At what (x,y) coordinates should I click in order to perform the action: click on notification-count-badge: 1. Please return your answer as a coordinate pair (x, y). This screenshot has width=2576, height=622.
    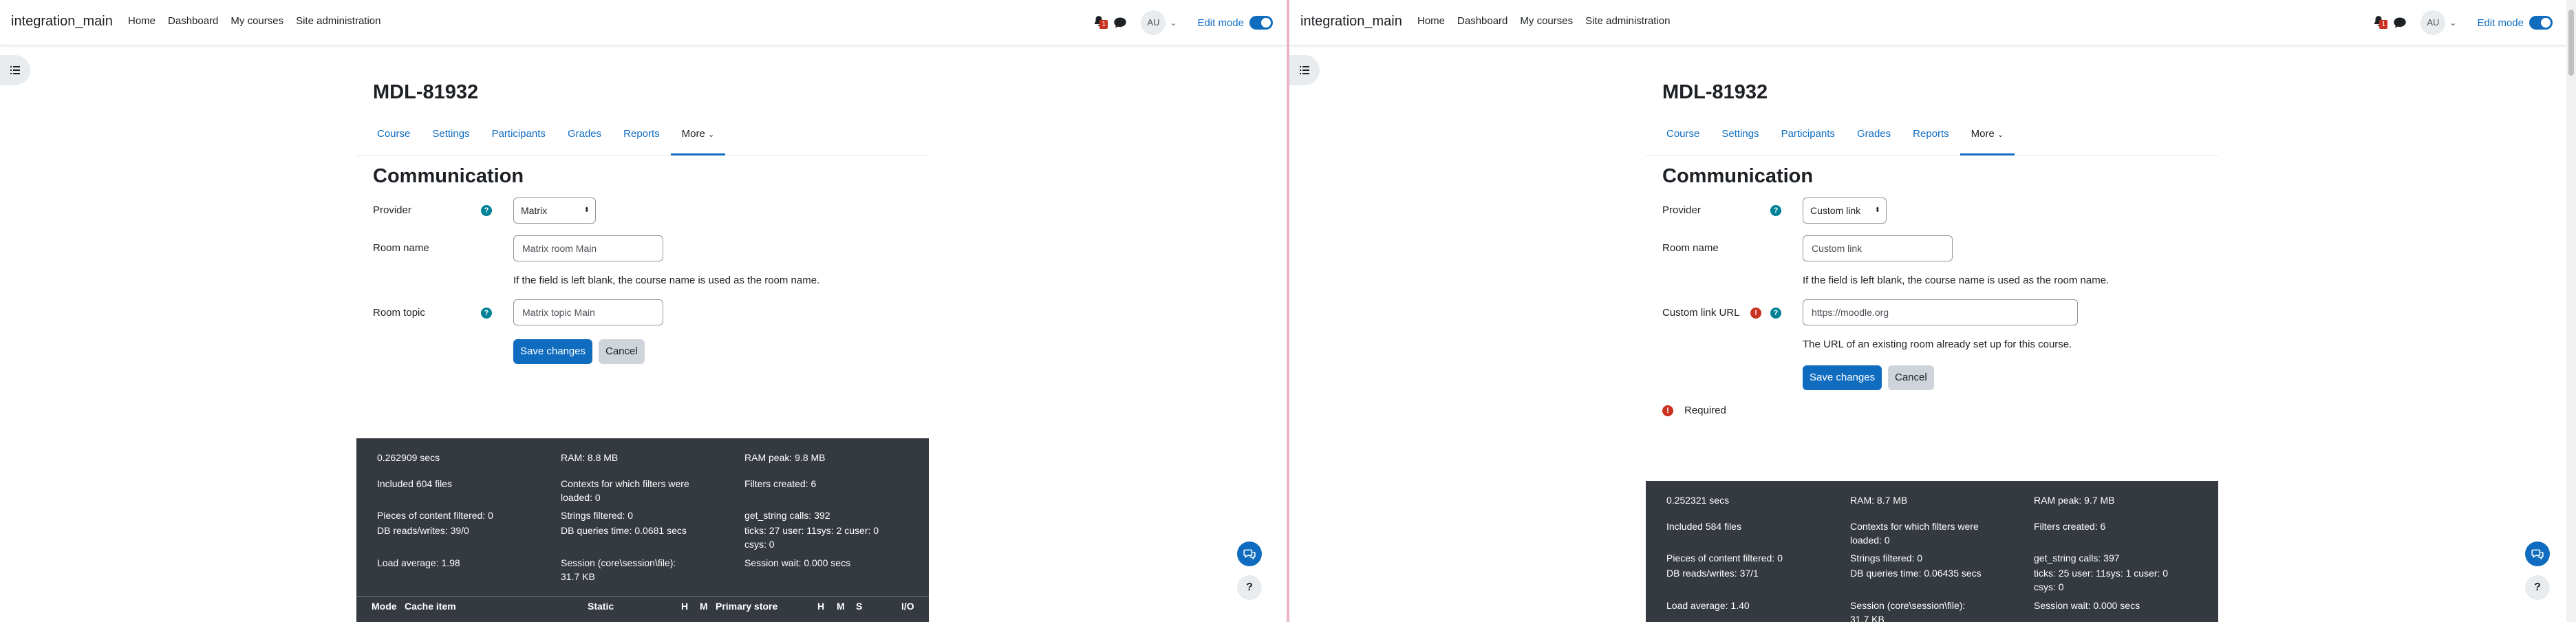
    Looking at the image, I should click on (1103, 24).